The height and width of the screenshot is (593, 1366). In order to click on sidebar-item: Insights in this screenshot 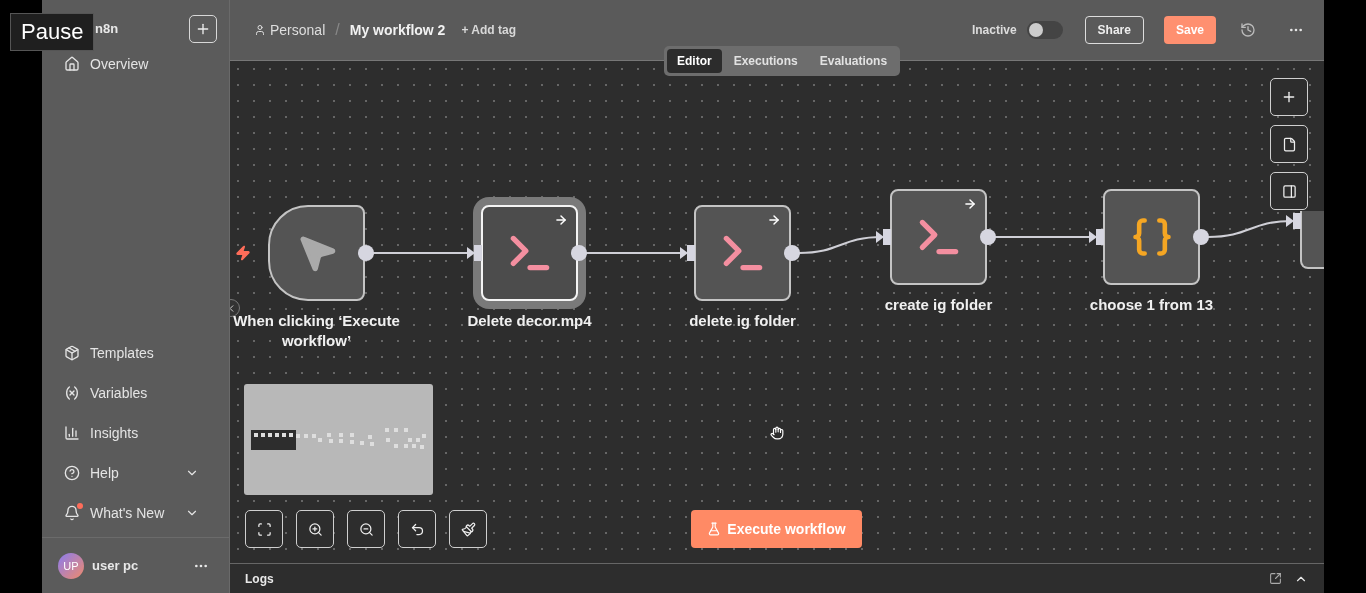, I will do `click(135, 433)`.